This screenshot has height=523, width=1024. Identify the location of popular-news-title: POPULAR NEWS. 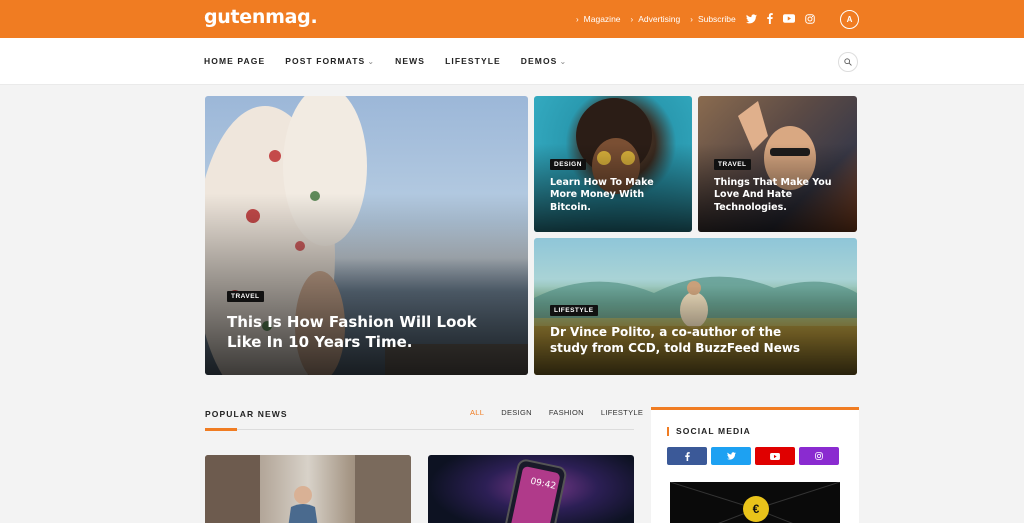
(246, 414).